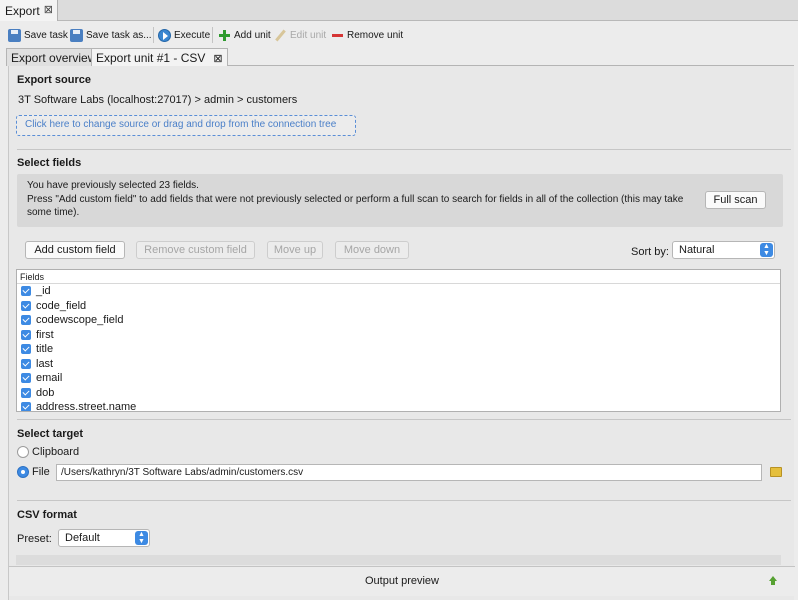 Image resolution: width=798 pixels, height=600 pixels. Describe the element at coordinates (399, 10) in the screenshot. I see `view-tab-bar: Export ⊠` at that location.